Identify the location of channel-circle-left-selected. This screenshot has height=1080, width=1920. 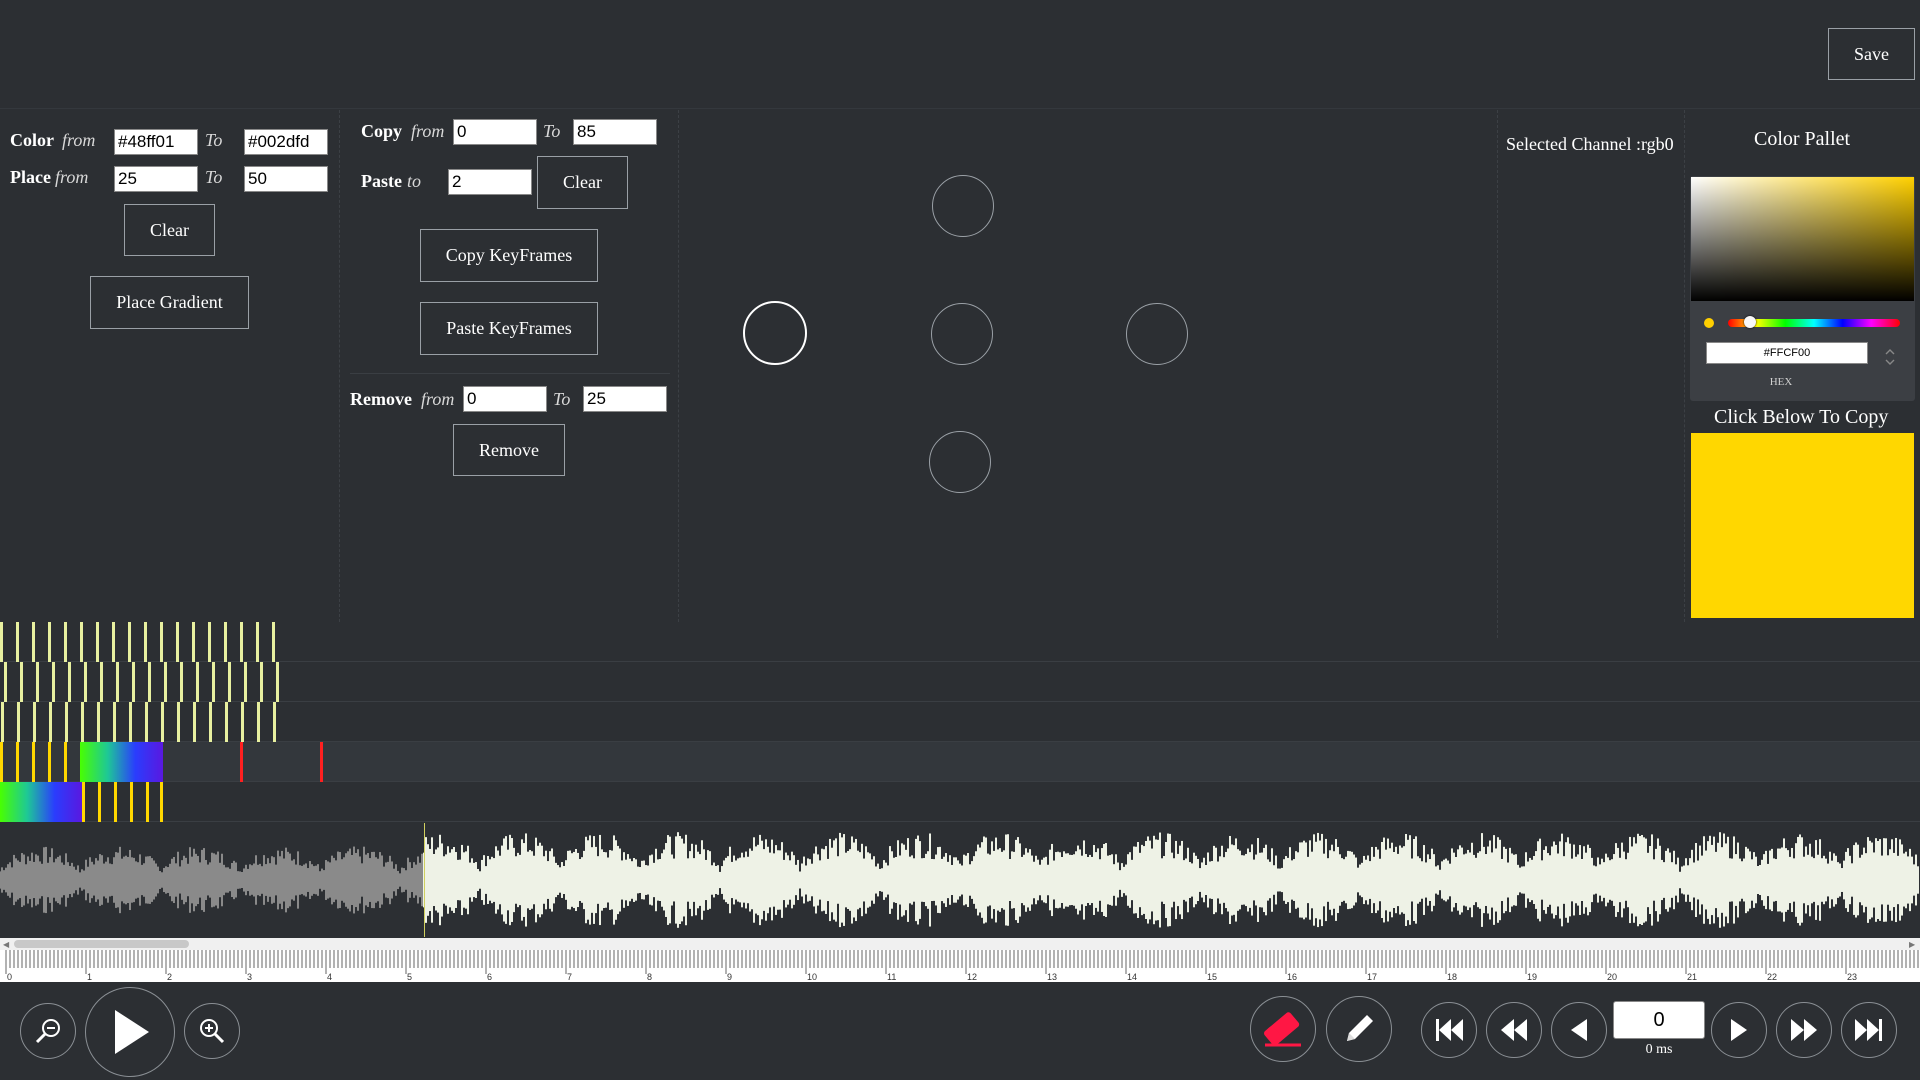
(775, 333).